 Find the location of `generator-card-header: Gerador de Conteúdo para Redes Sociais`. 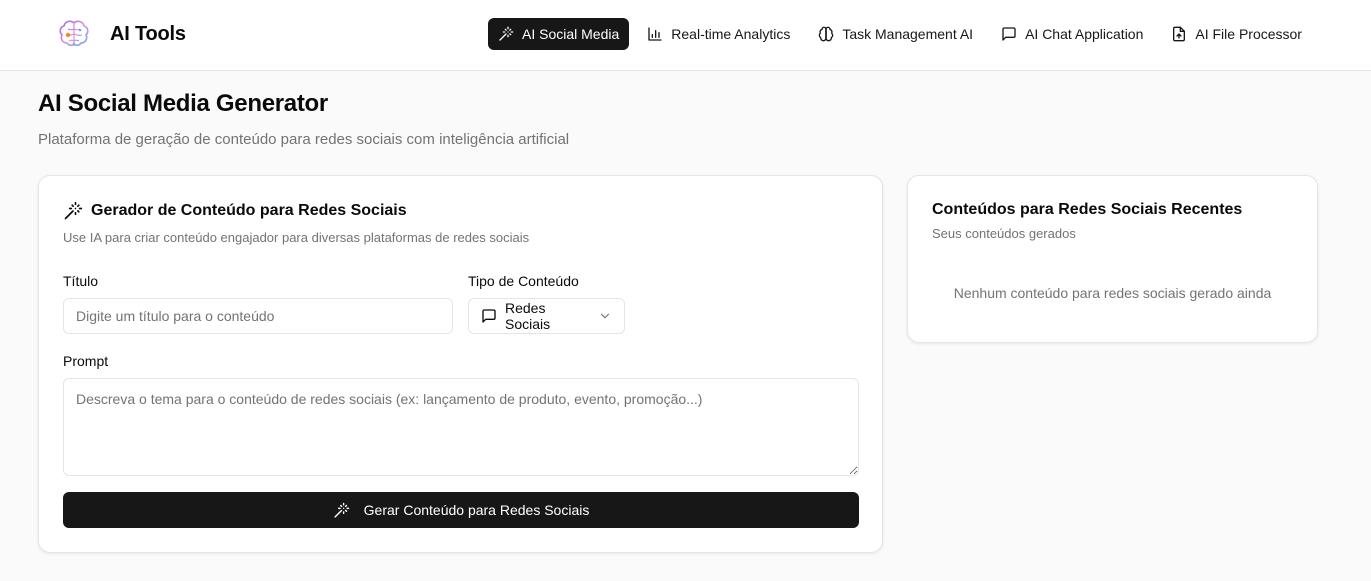

generator-card-header: Gerador de Conteúdo para Redes Sociais is located at coordinates (235, 211).